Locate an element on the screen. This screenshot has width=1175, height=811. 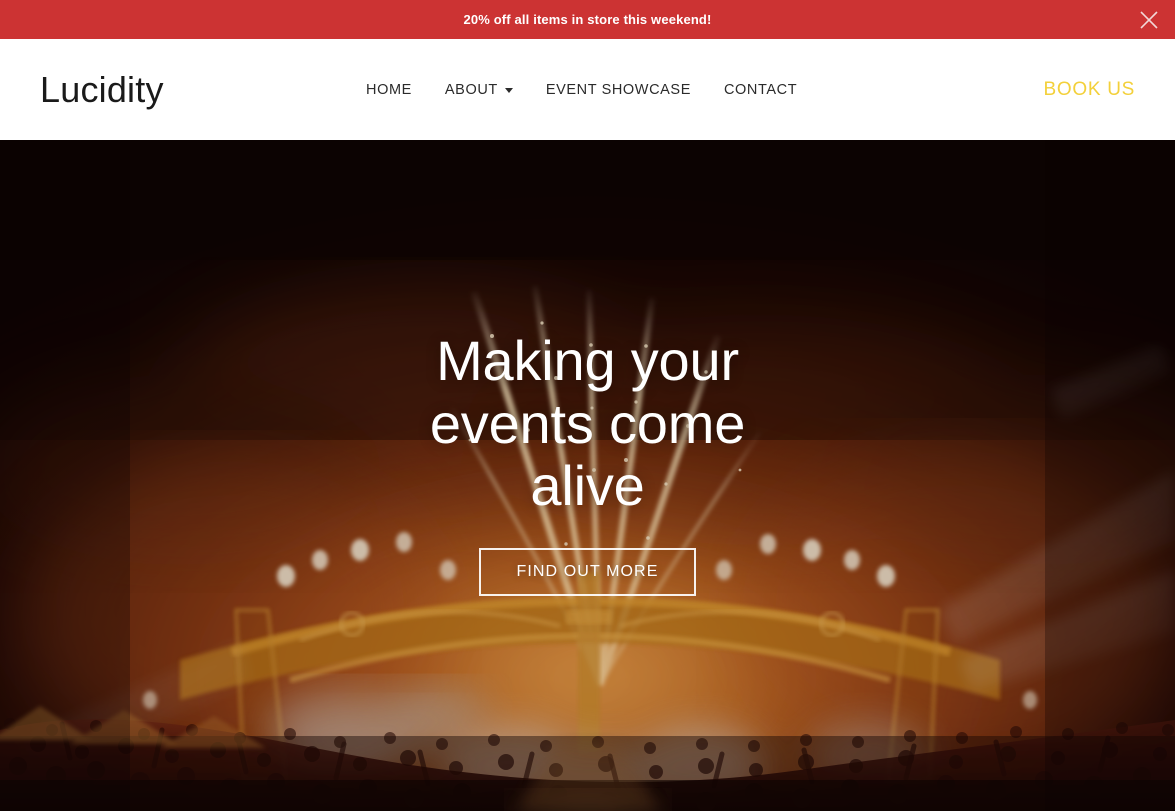
nav-label-event-showcase: EVENT SHOWCASE is located at coordinates (618, 89).